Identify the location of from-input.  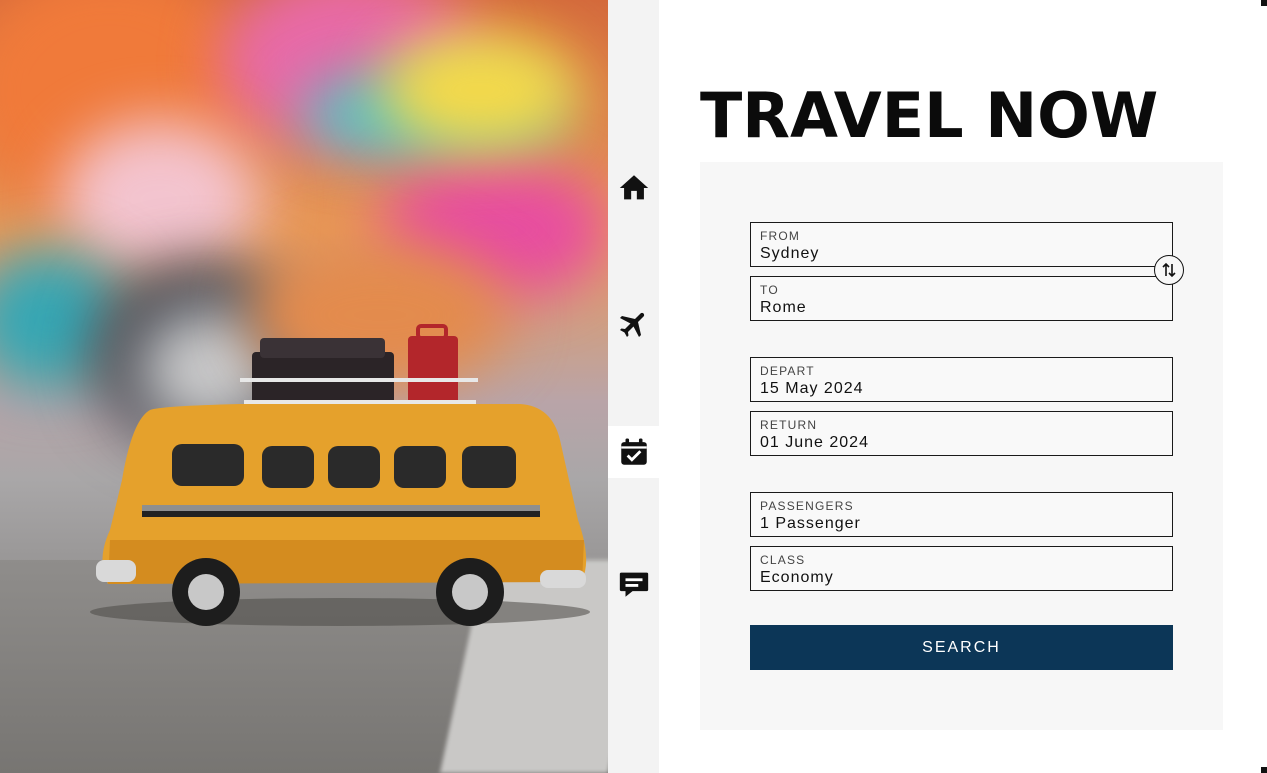
(960, 254).